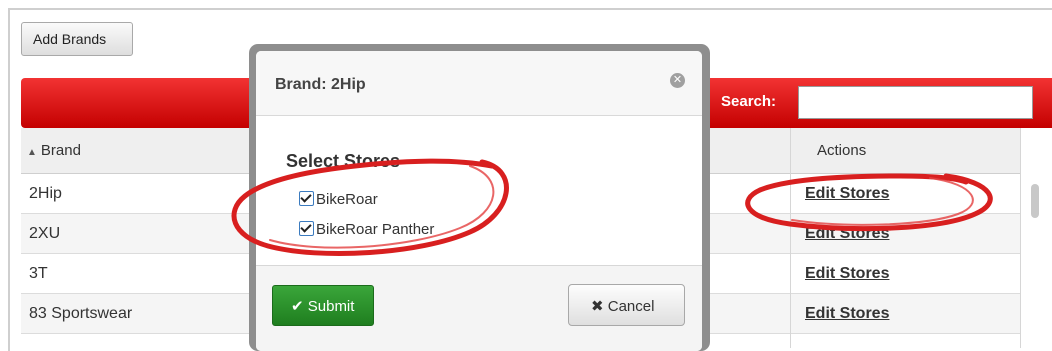 The height and width of the screenshot is (351, 1052). I want to click on brand-cell: 2XU, so click(45, 233).